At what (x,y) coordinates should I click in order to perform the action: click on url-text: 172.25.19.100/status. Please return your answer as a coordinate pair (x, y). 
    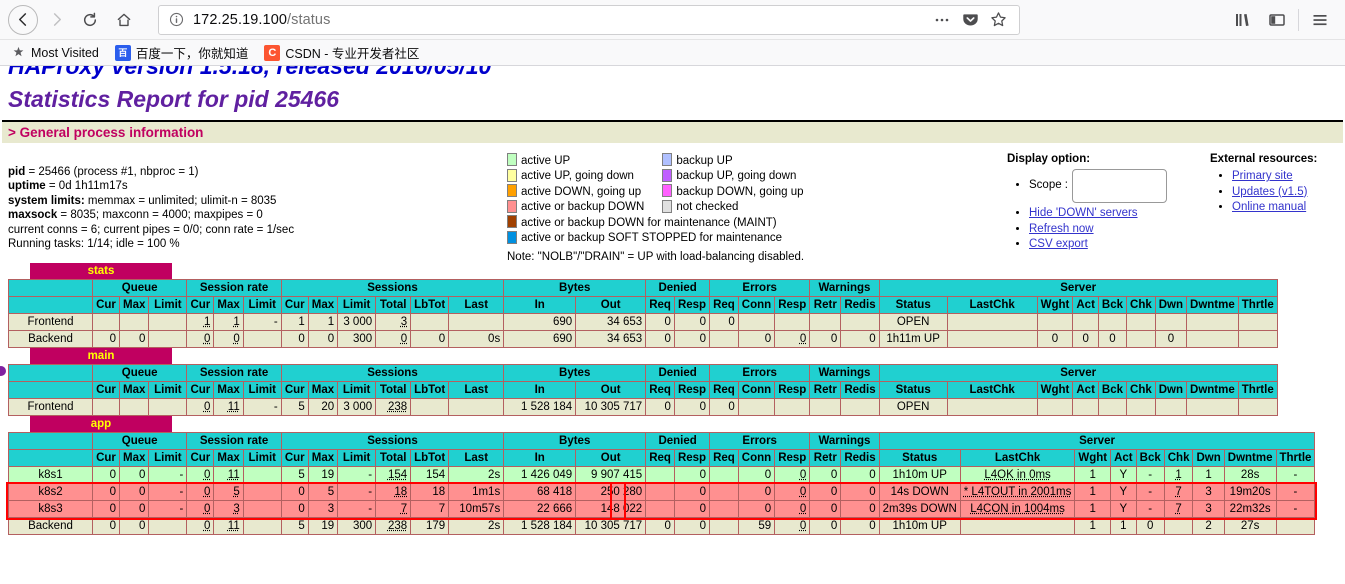
    Looking at the image, I should click on (561, 20).